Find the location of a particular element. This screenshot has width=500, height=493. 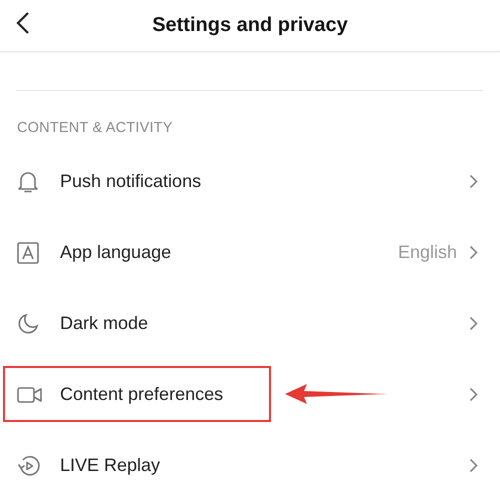

page-title: Settings and privacy is located at coordinates (250, 25).